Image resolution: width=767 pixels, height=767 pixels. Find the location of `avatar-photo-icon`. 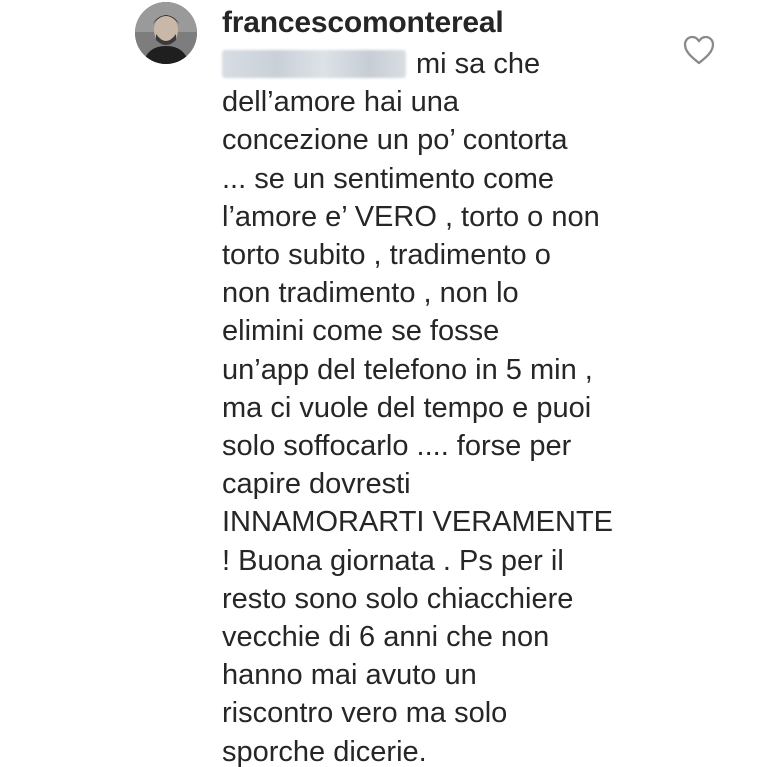

avatar-photo-icon is located at coordinates (166, 33).